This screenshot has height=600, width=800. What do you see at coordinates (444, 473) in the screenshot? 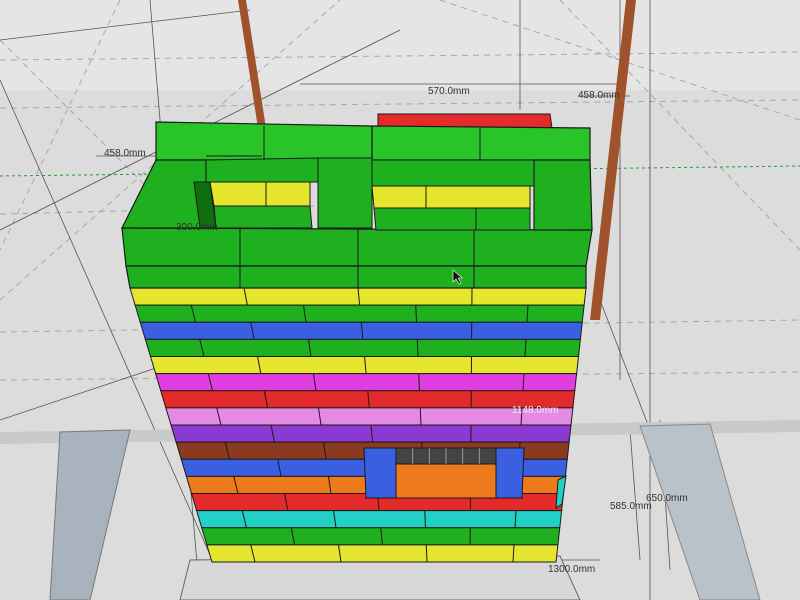
I see `front-opening` at bounding box center [444, 473].